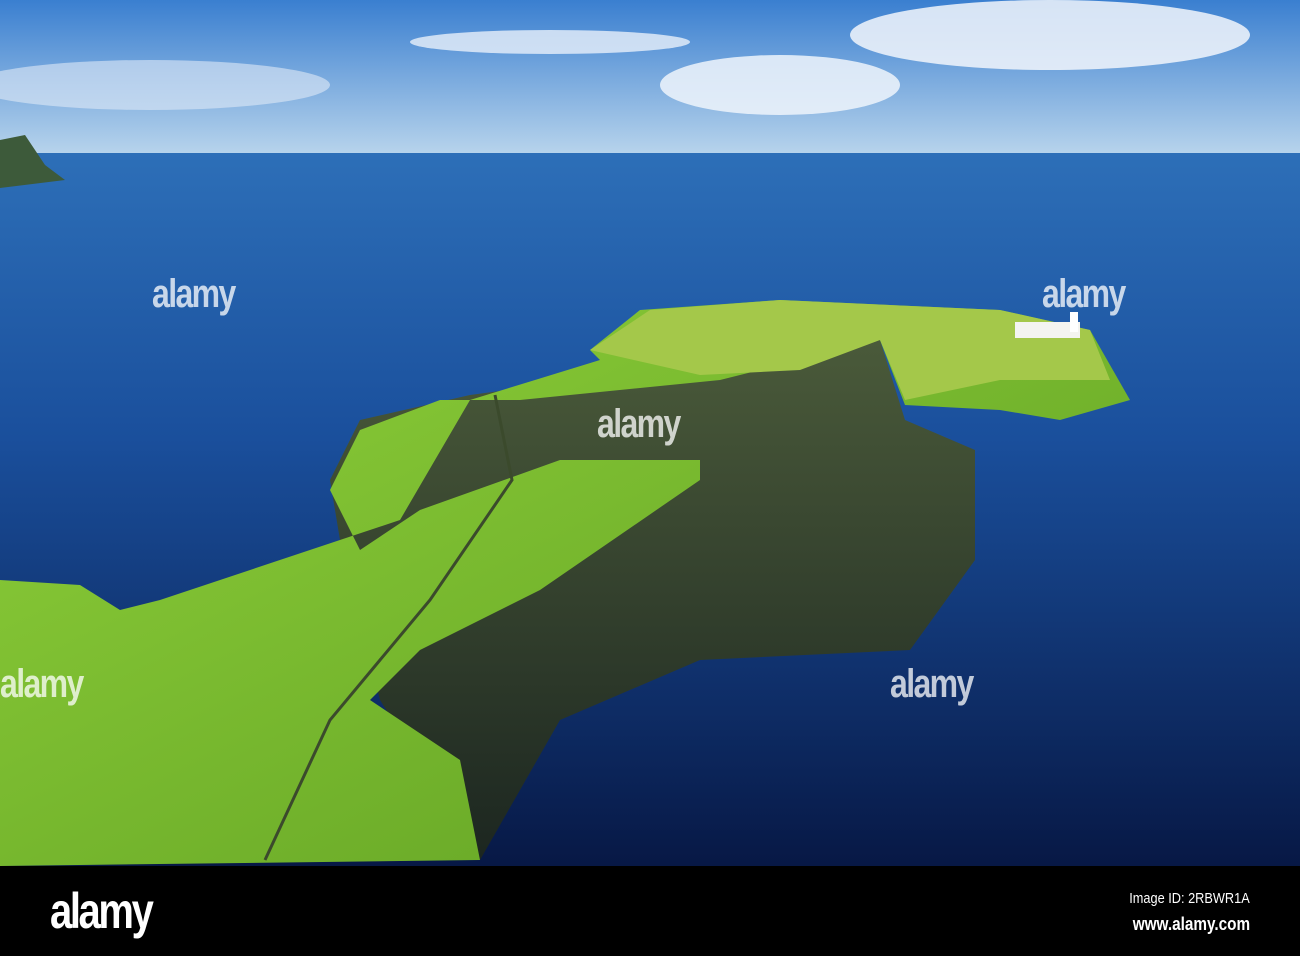  Describe the element at coordinates (650, 911) in the screenshot. I see `footer-bar: alamy Image ID: 2RBWR1A www.alamy.com` at that location.